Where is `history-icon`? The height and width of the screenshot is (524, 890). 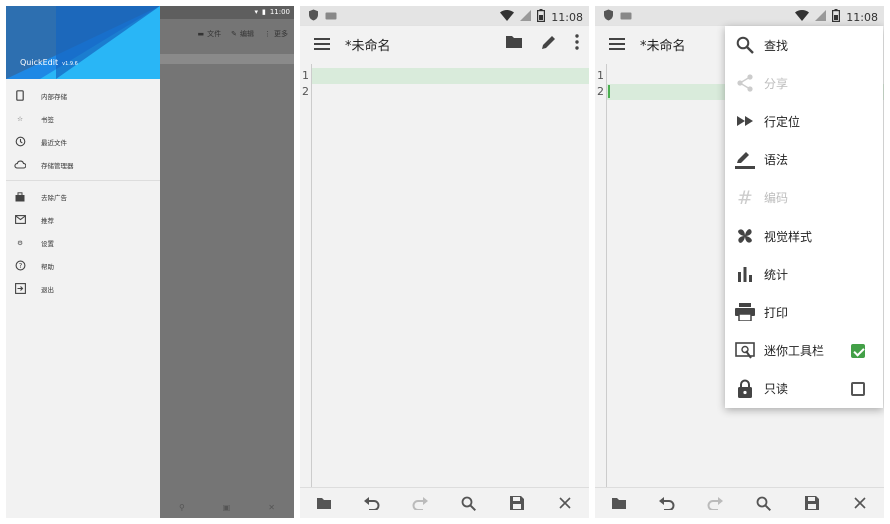 history-icon is located at coordinates (20, 142).